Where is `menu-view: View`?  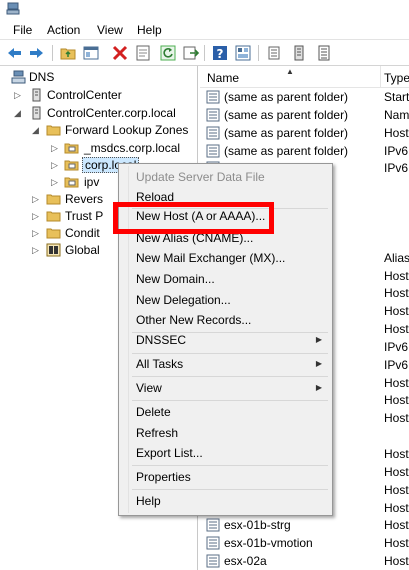 menu-view: View is located at coordinates (110, 30).